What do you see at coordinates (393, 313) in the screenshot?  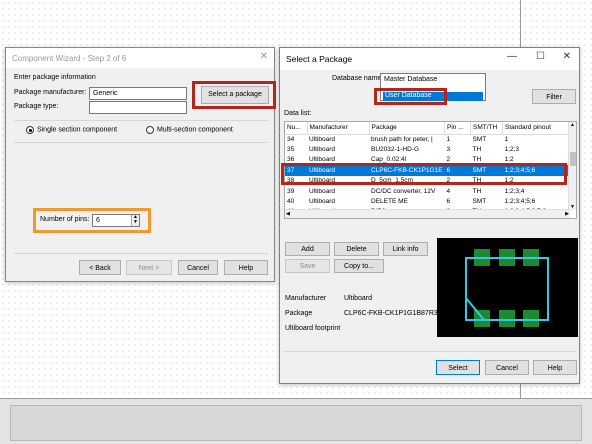 I see `package-value: CLP6C-FKB-CK1P1G1B87R3R` at bounding box center [393, 313].